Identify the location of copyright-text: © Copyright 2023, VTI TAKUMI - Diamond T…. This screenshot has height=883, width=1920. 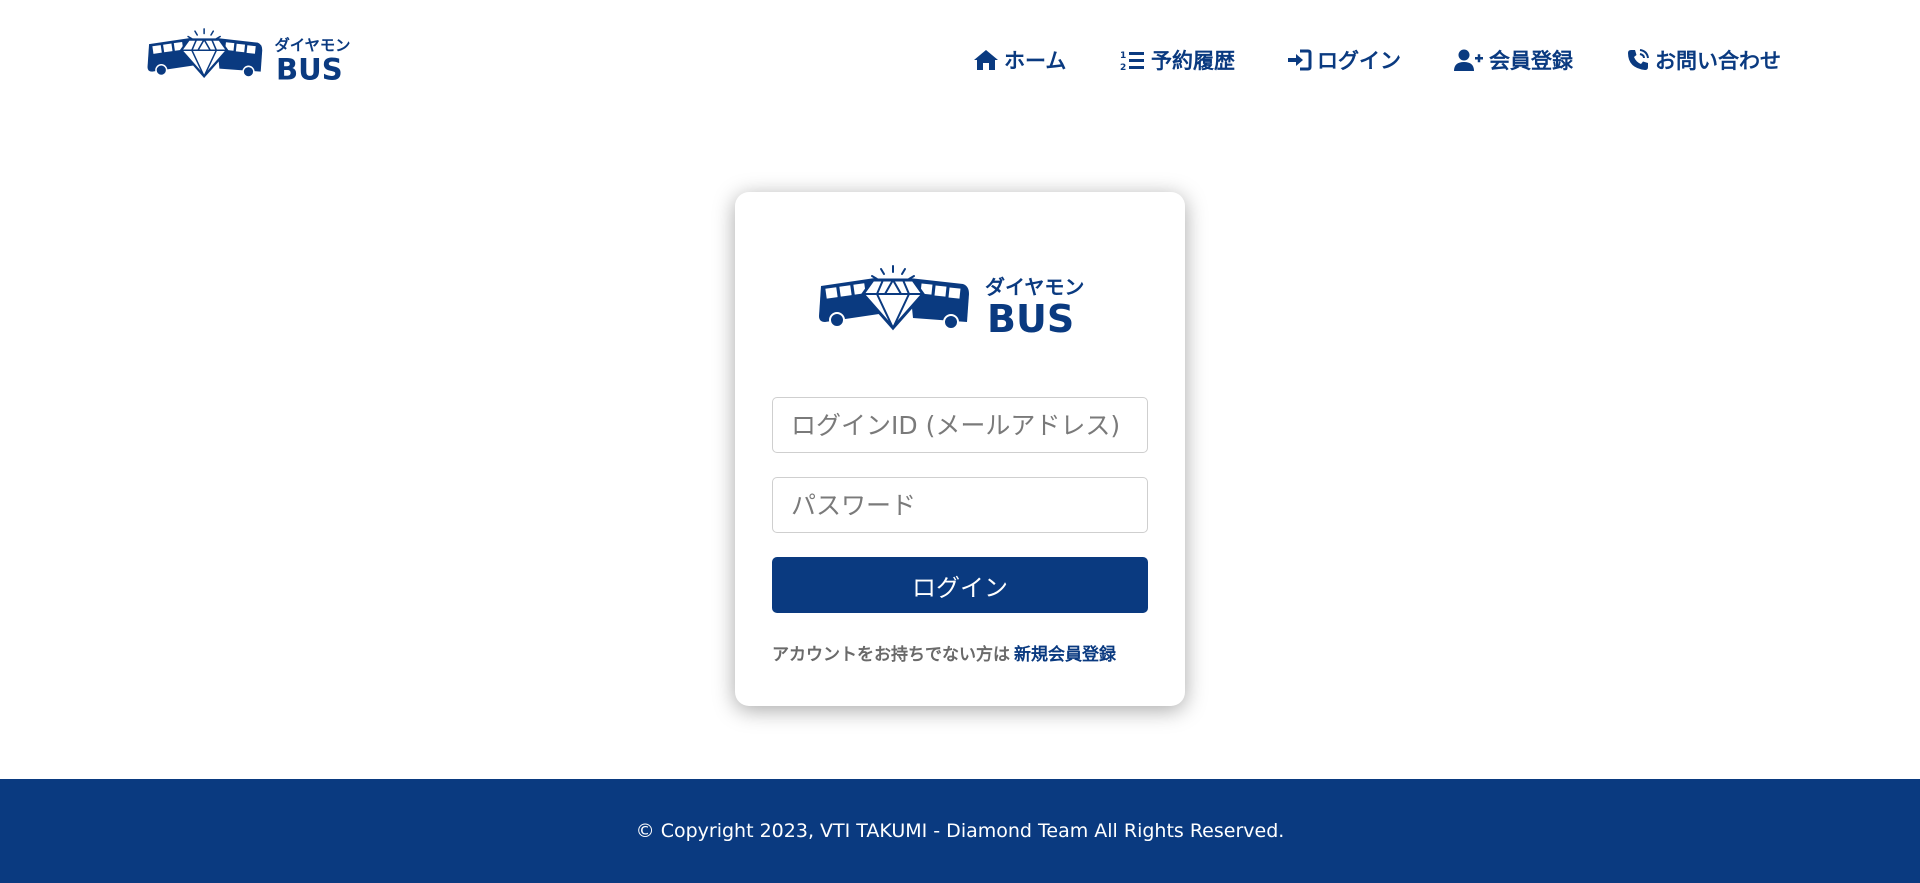
(960, 831).